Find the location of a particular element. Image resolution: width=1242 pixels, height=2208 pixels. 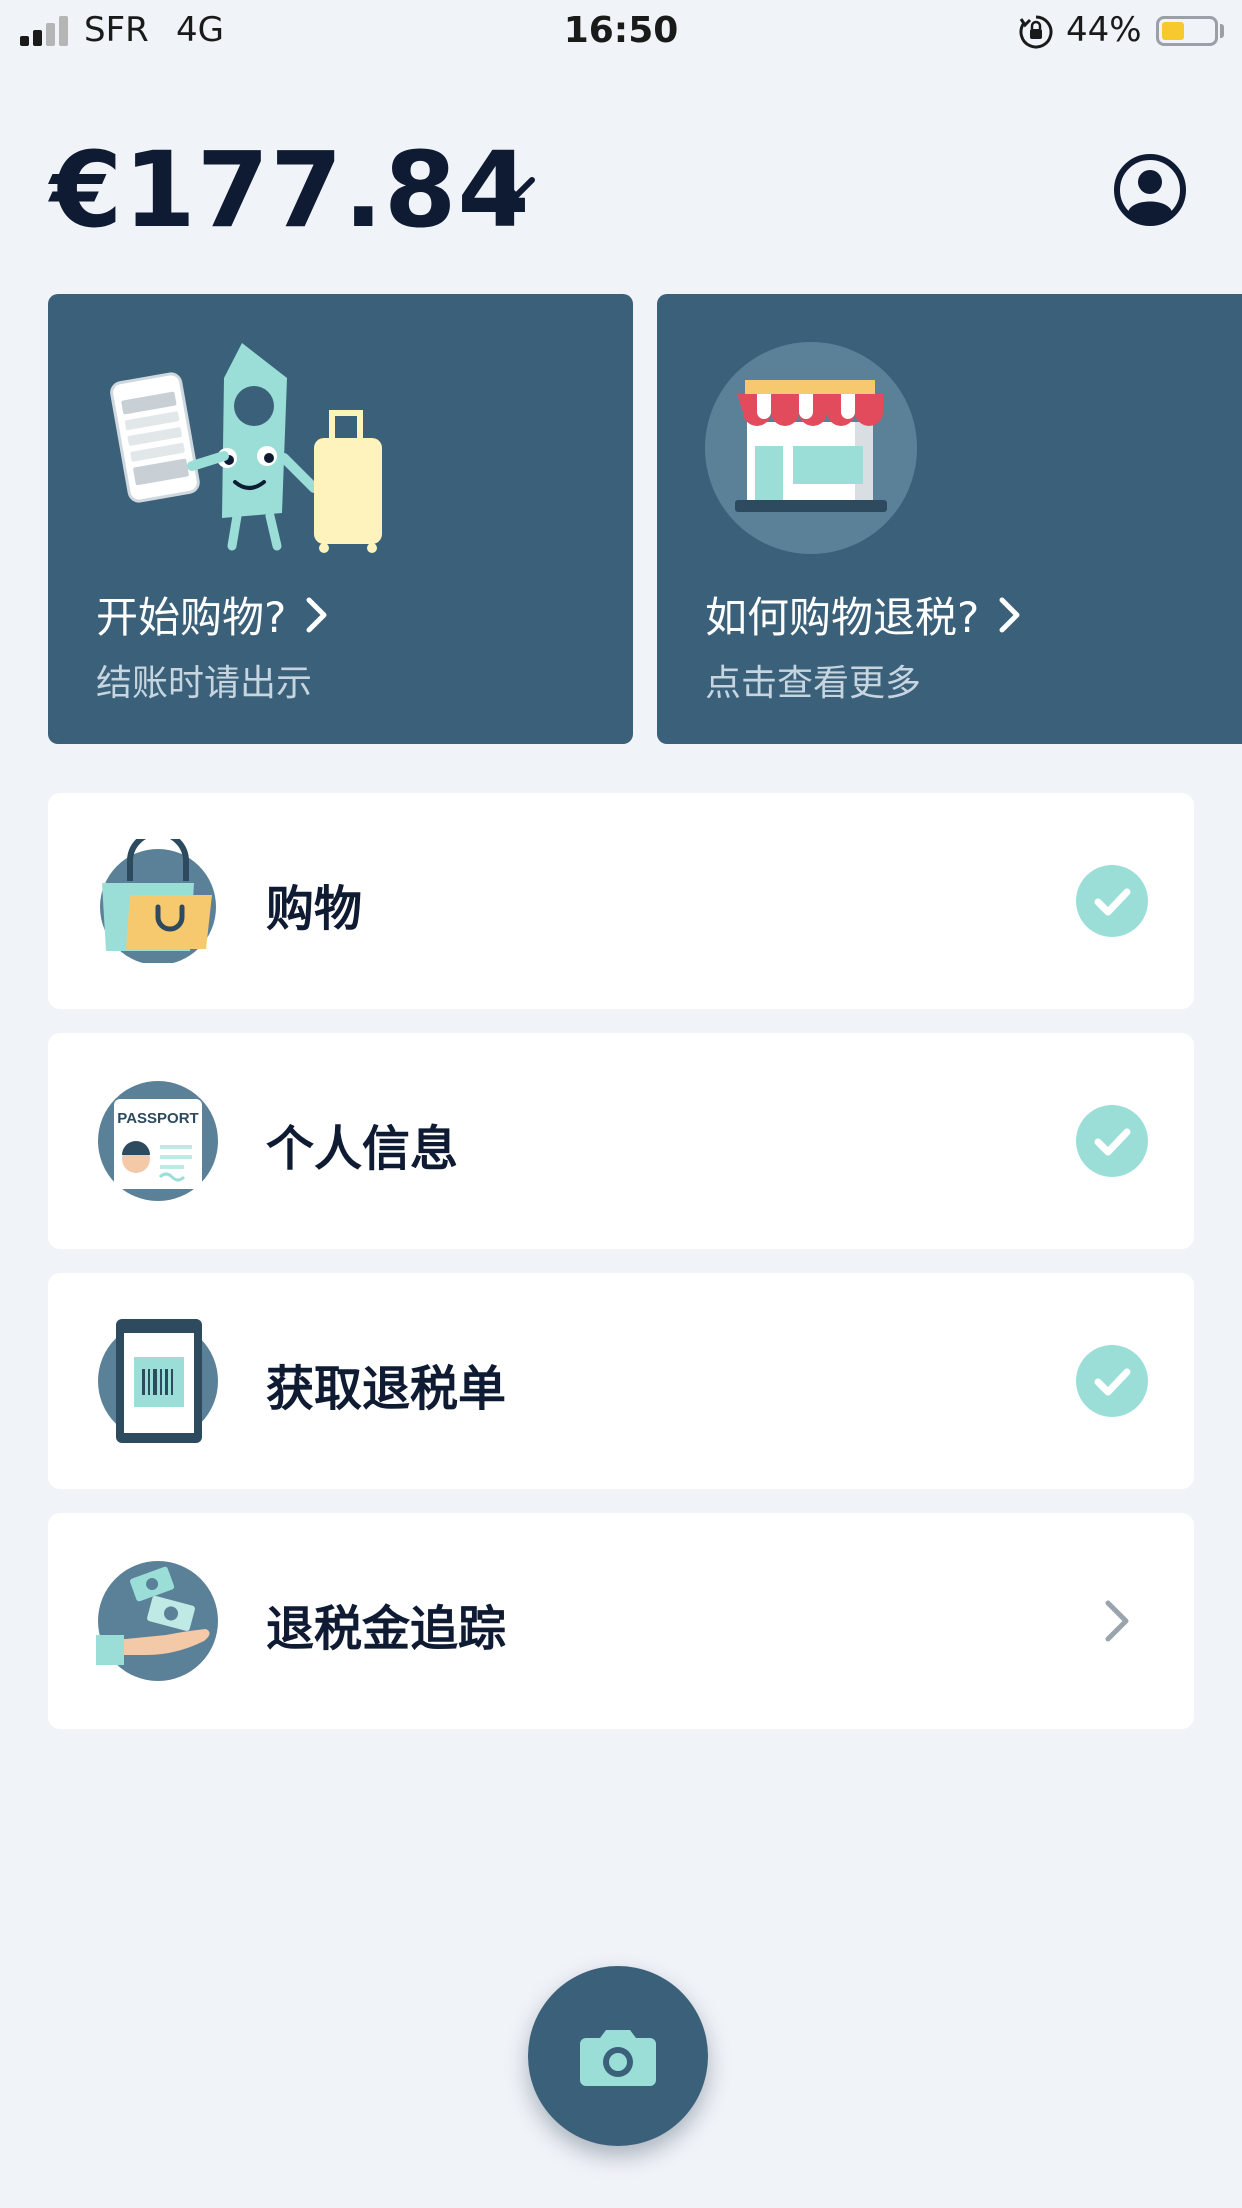

camera-button is located at coordinates (618, 2056).